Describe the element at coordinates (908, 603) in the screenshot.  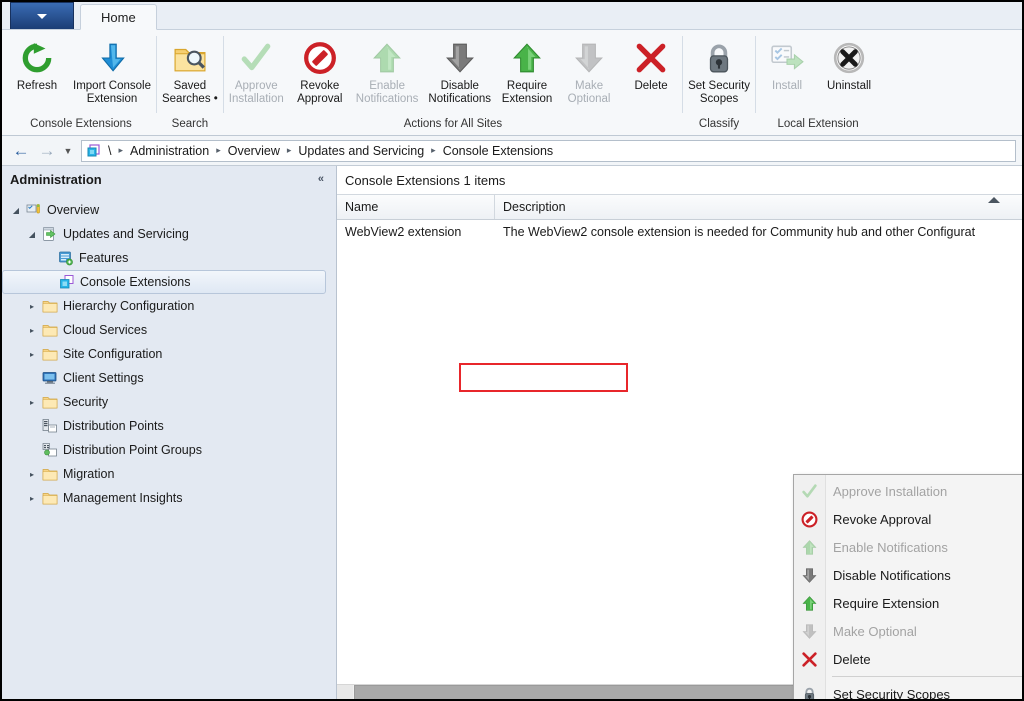
I see `menu-item-require-extension: Require Extension` at that location.